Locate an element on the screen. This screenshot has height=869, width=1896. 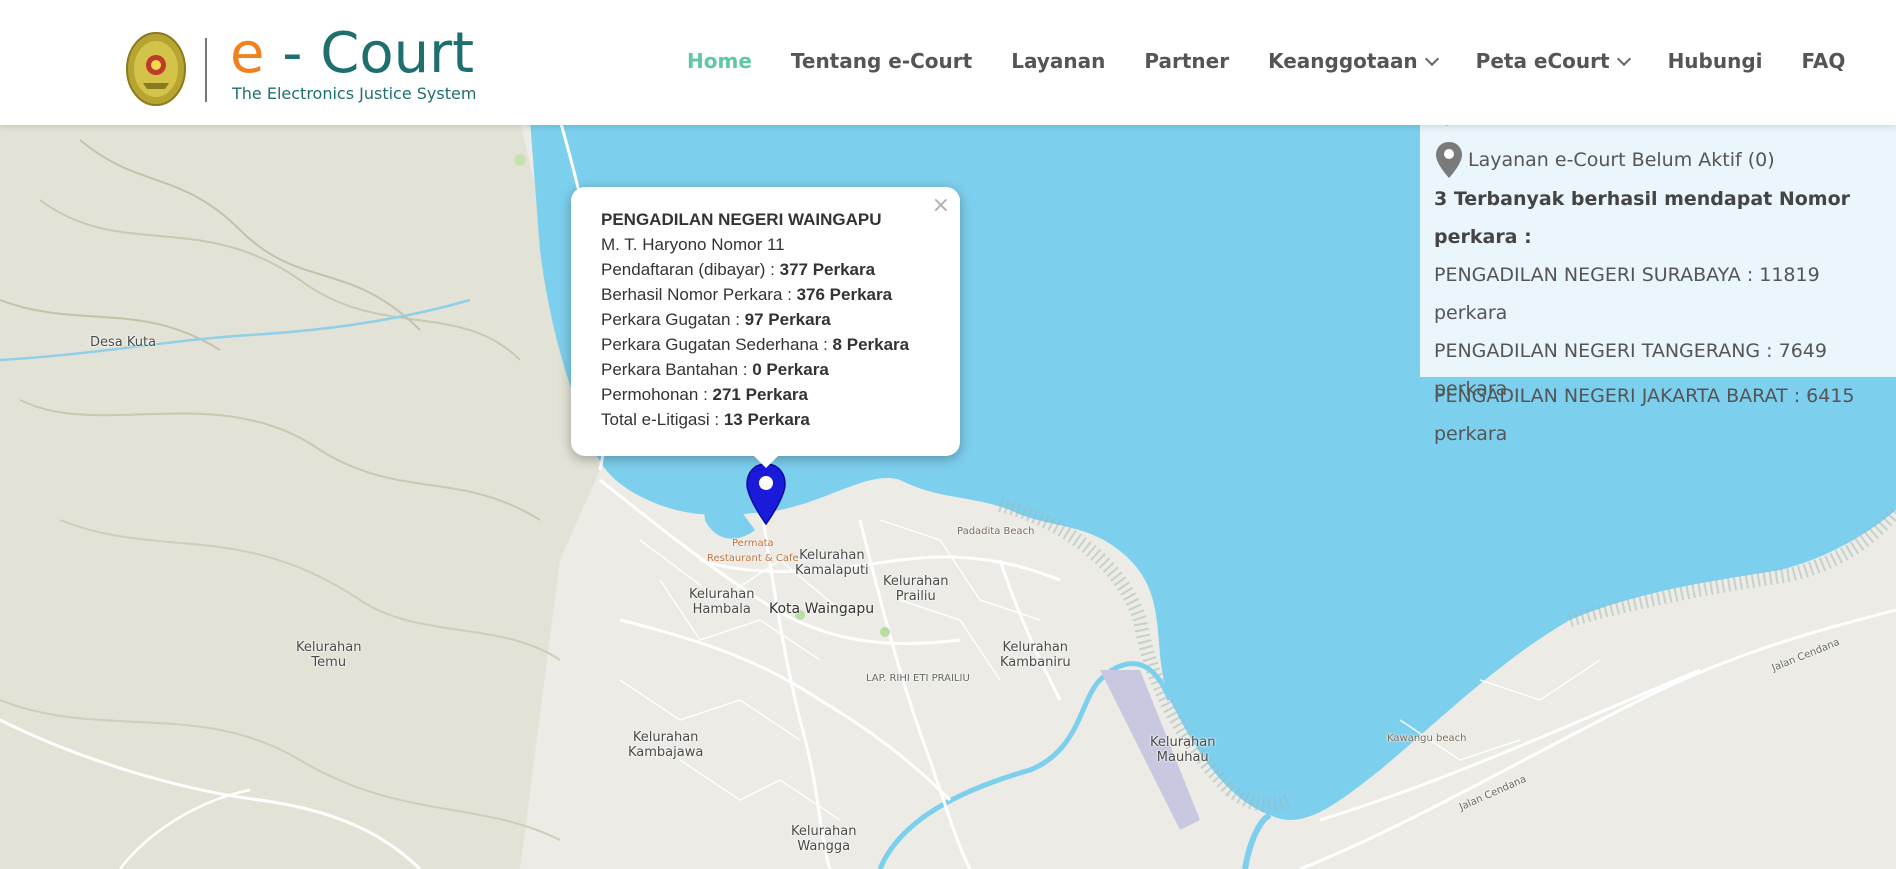
popup-court-name: PENGADILAN NEGERI WAINGAPU is located at coordinates (741, 219).